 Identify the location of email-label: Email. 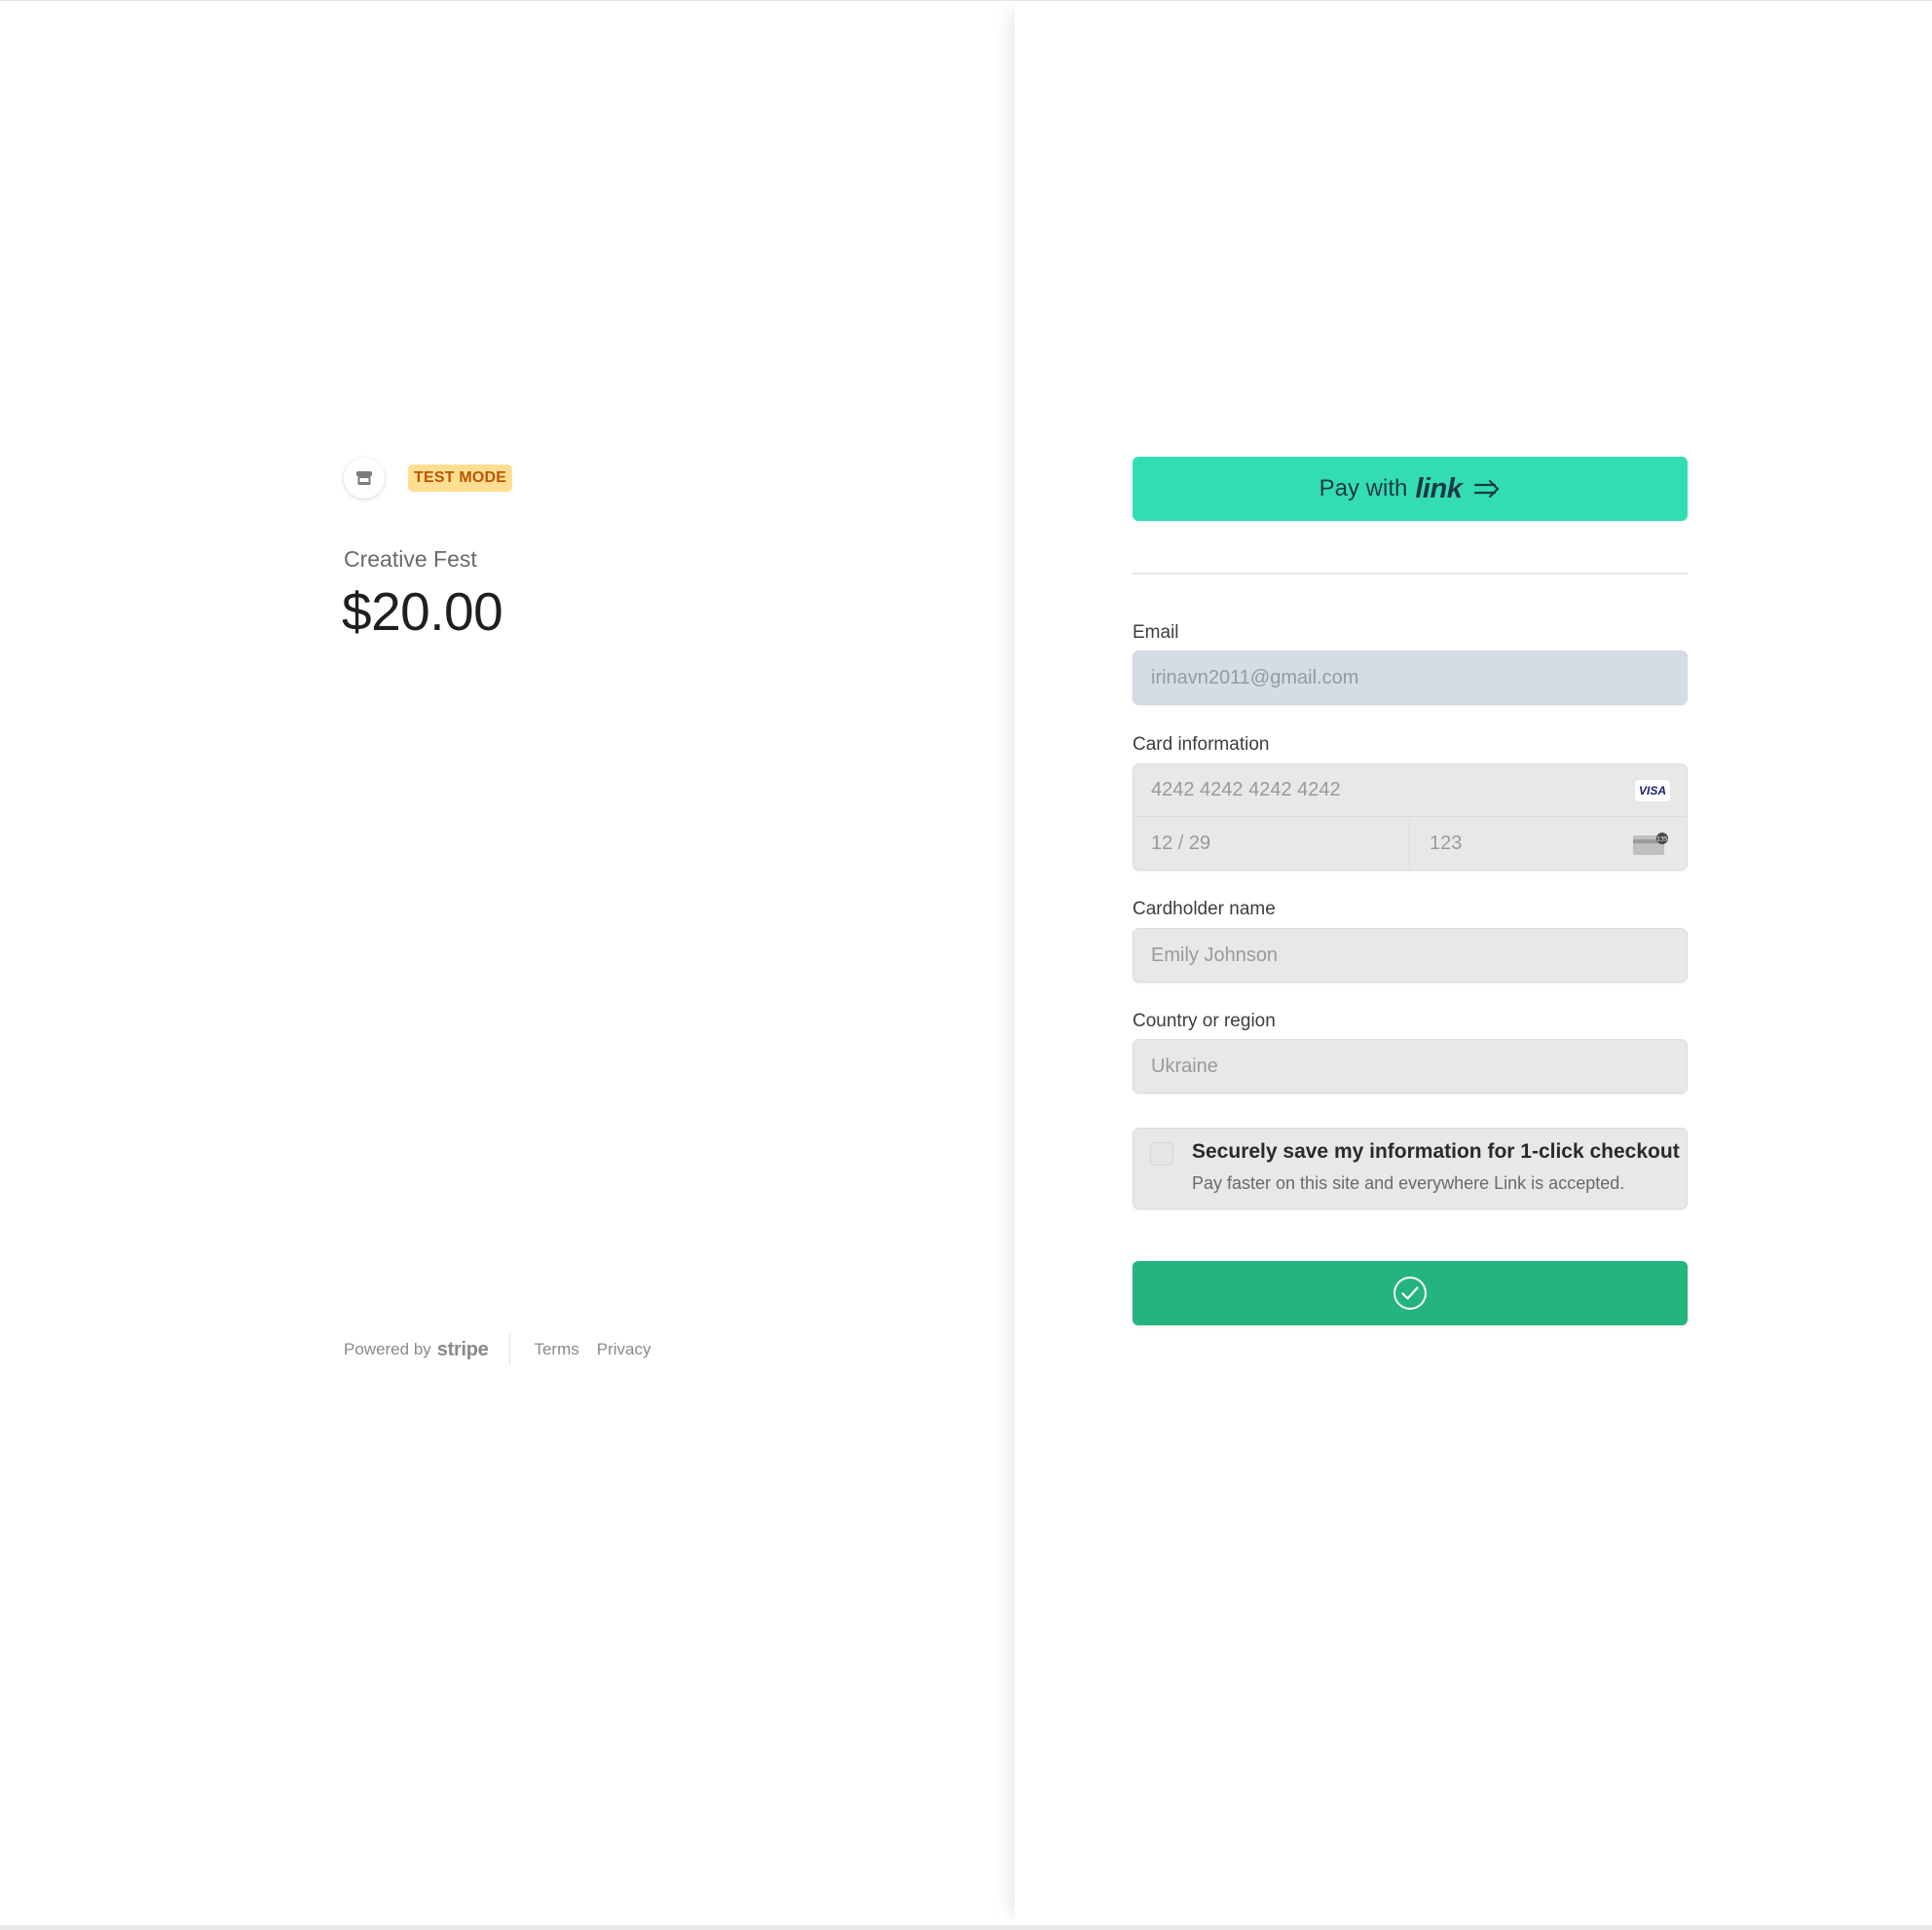
(1156, 632).